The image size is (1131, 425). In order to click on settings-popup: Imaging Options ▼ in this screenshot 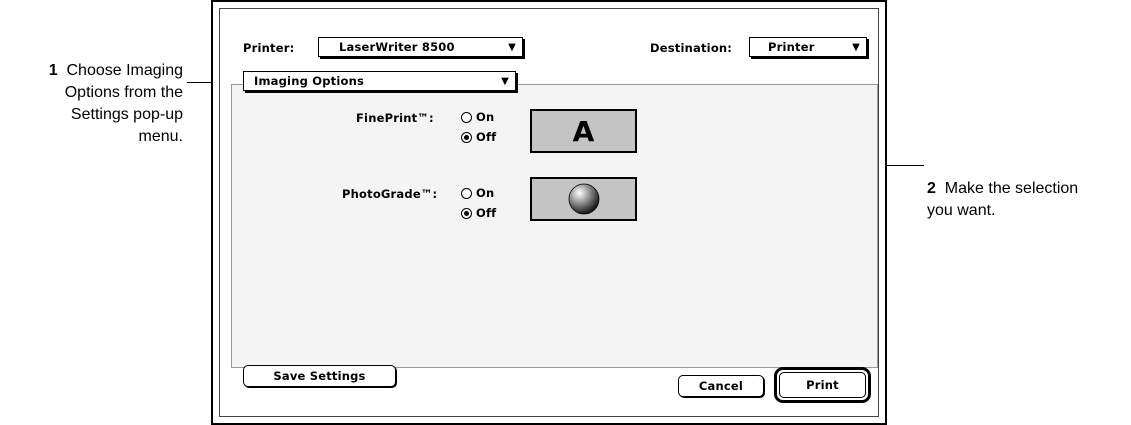, I will do `click(379, 81)`.